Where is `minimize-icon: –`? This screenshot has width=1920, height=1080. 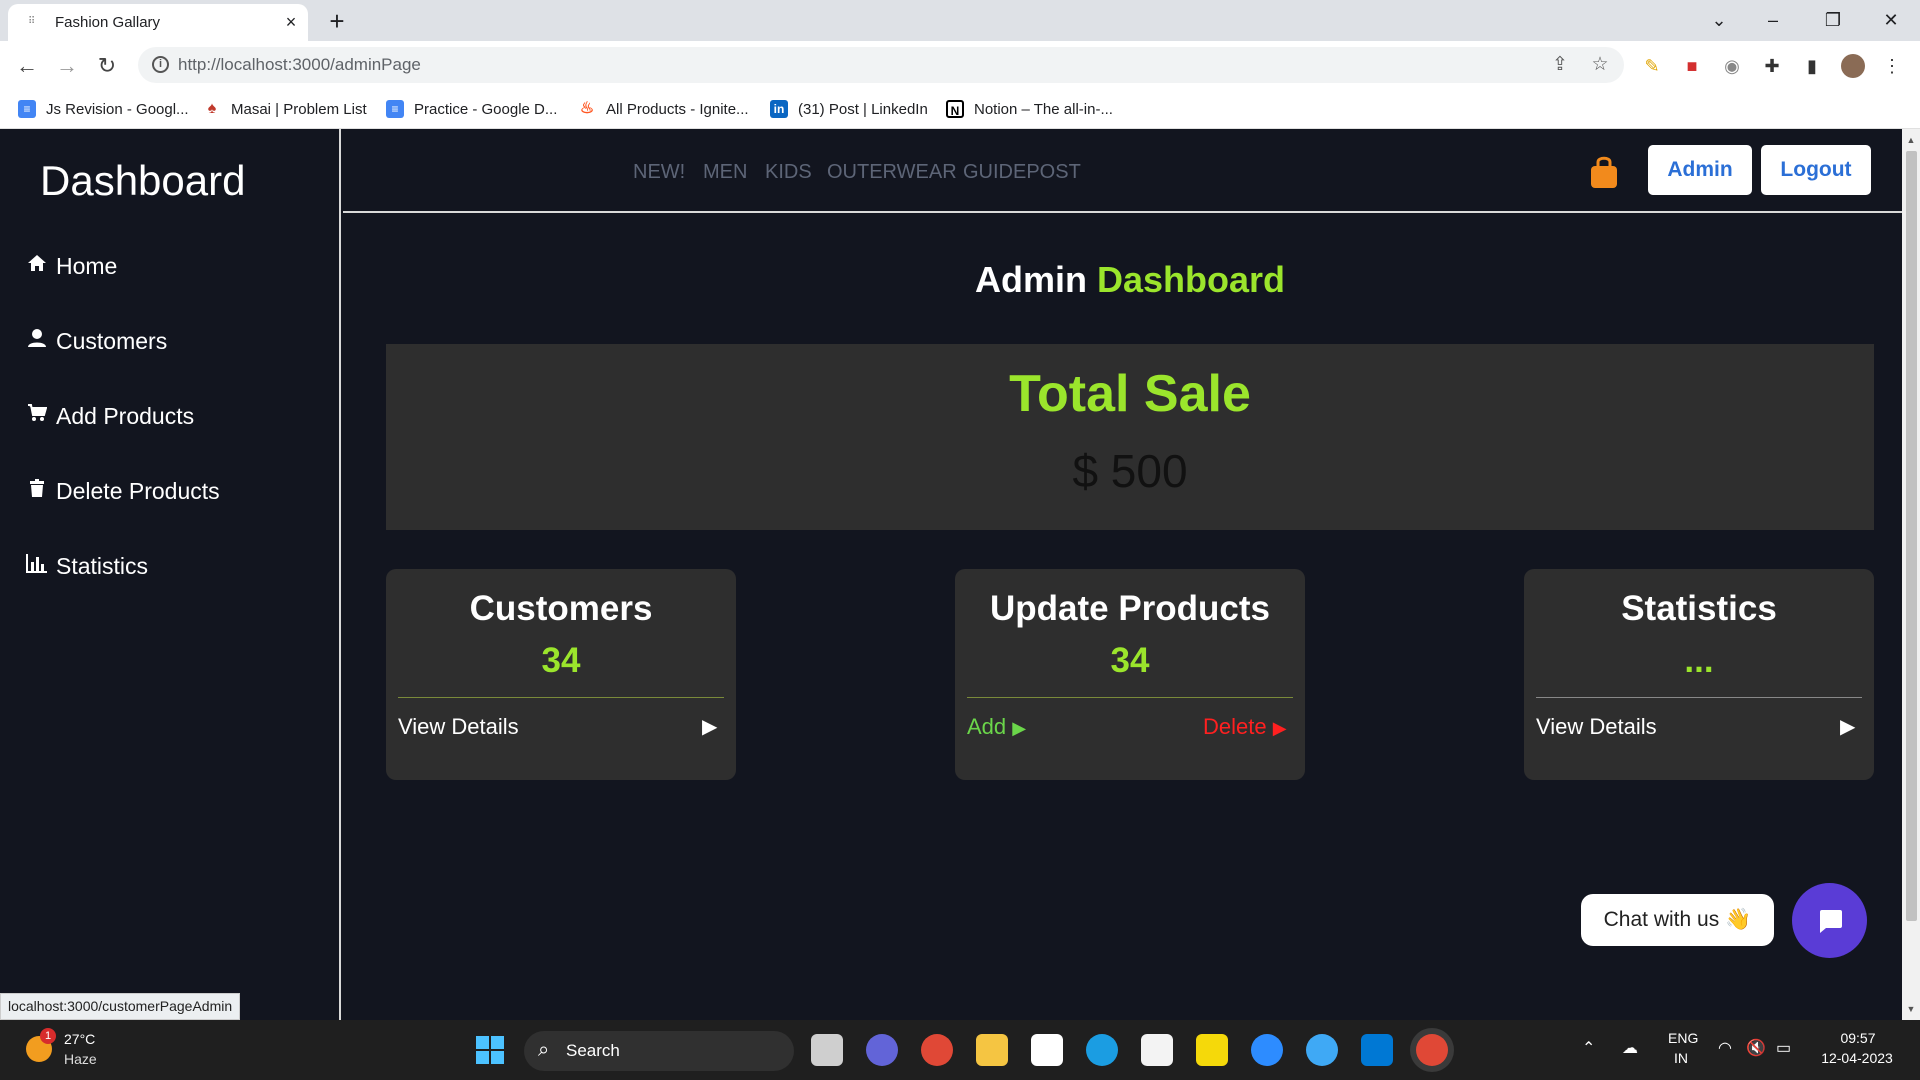
minimize-icon: – is located at coordinates (1773, 20).